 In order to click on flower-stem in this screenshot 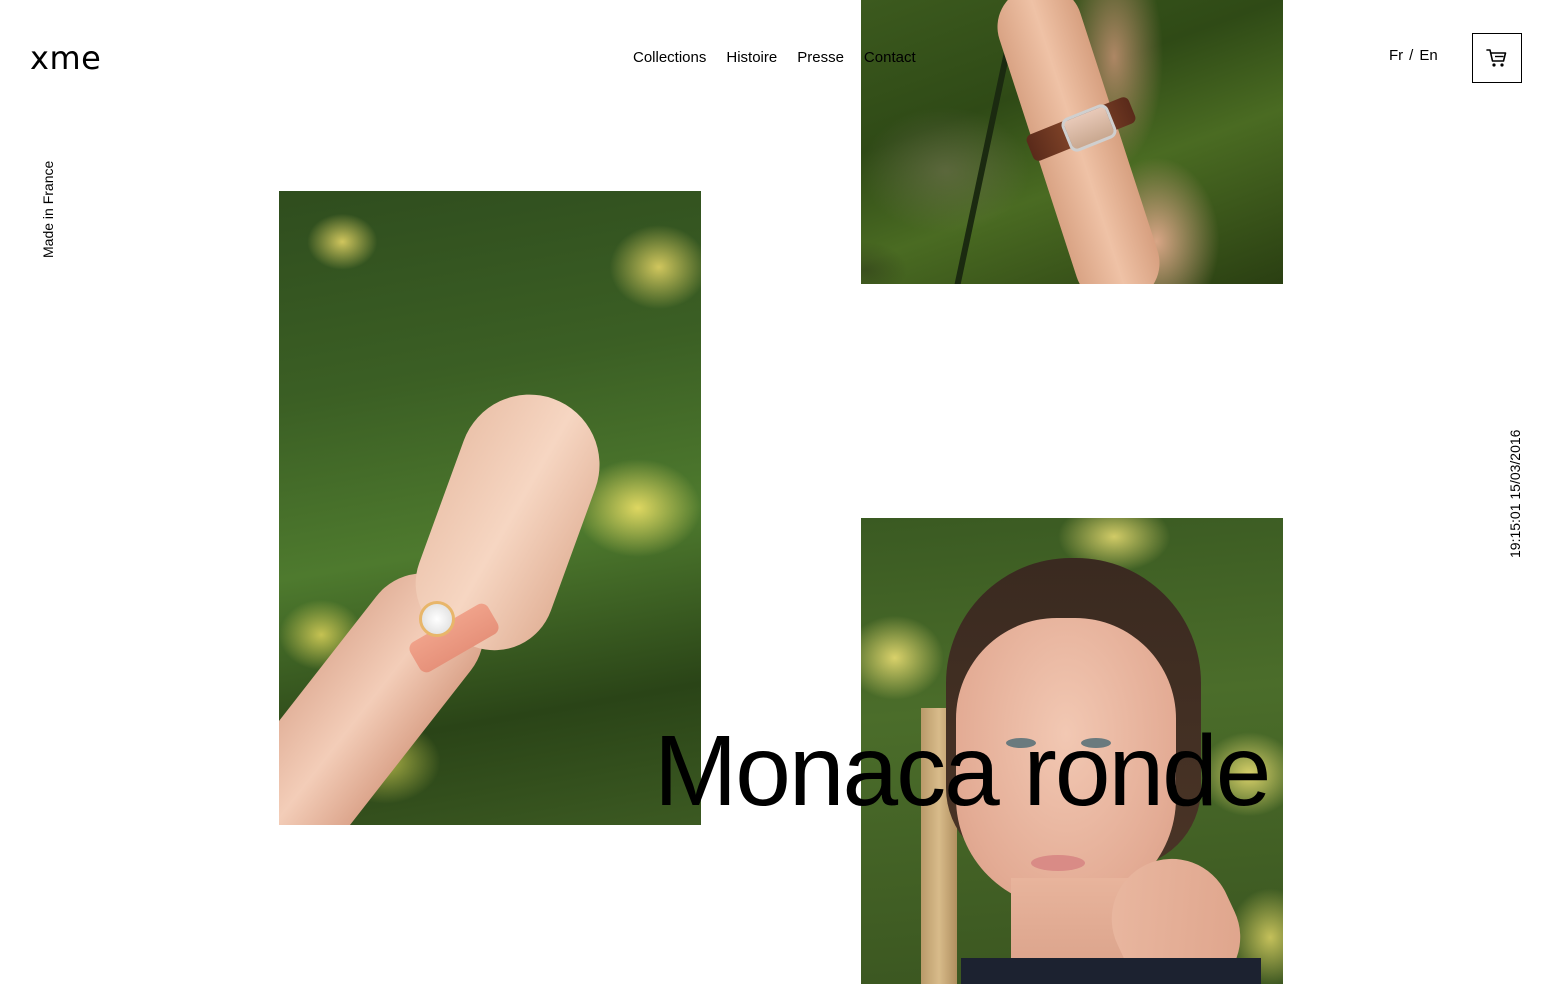, I will do `click(984, 158)`.